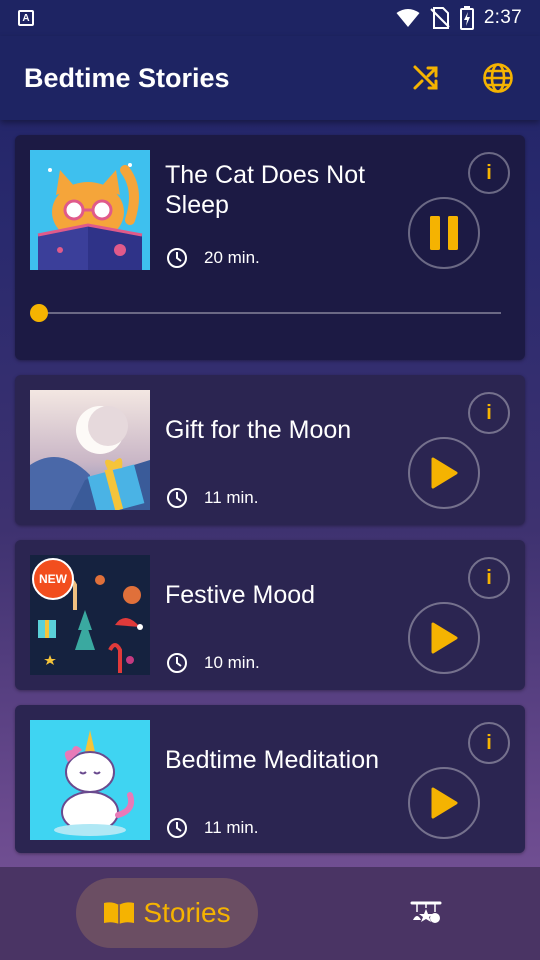 This screenshot has height=960, width=540. I want to click on cat-reading-illustration, so click(90, 210).